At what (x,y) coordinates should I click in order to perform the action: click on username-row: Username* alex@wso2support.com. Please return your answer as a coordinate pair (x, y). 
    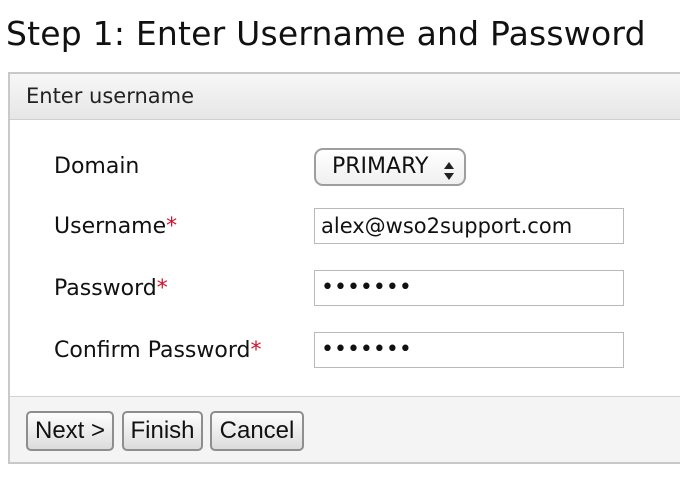
    Looking at the image, I should click on (345, 228).